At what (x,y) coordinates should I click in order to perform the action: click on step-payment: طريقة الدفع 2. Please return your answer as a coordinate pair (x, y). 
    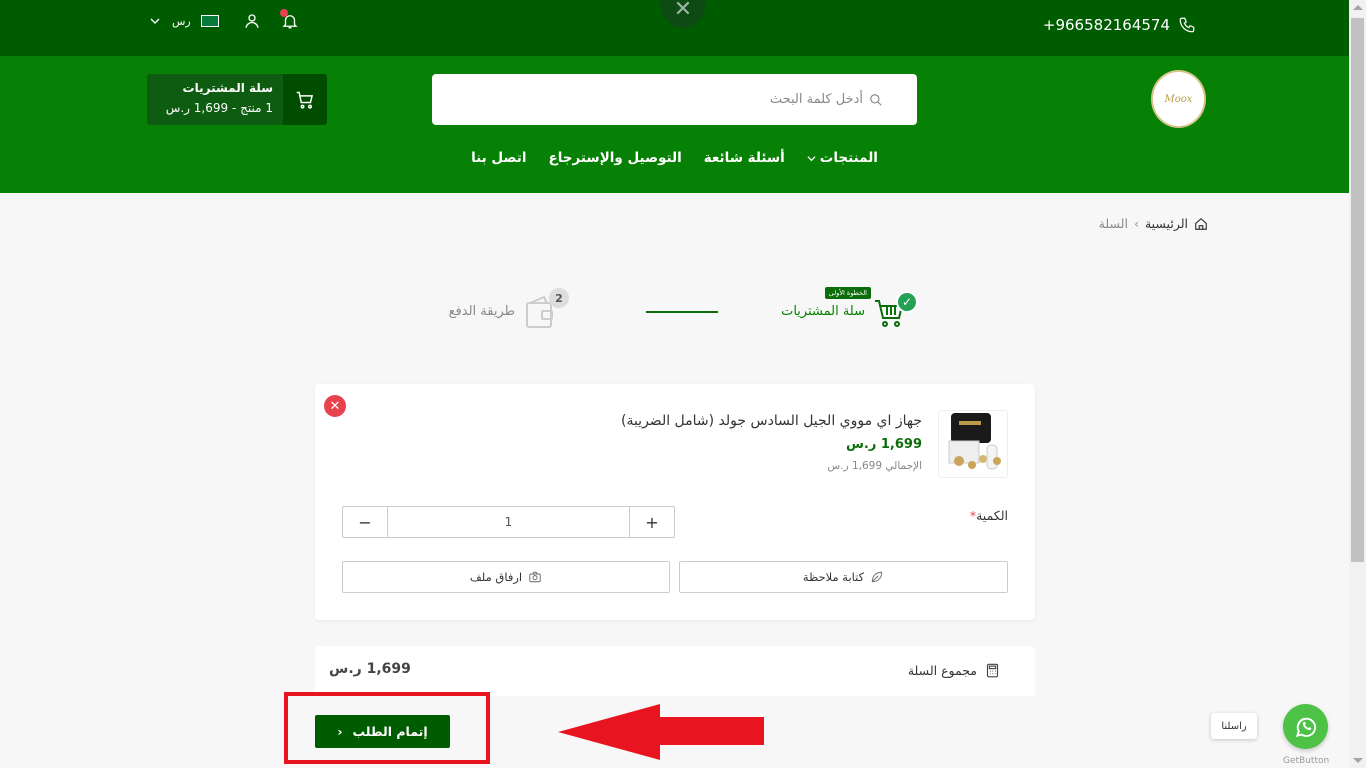
    Looking at the image, I should click on (510, 312).